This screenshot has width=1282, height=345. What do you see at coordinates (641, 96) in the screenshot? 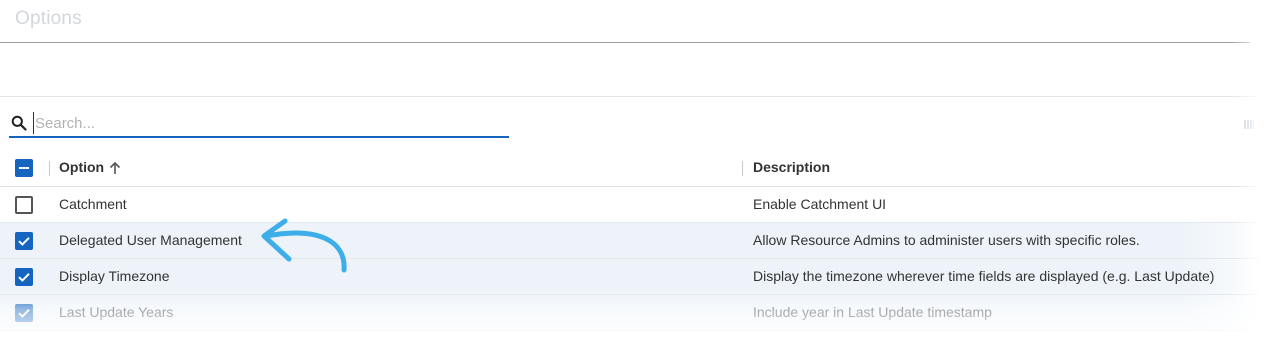
I see `section-divider` at bounding box center [641, 96].